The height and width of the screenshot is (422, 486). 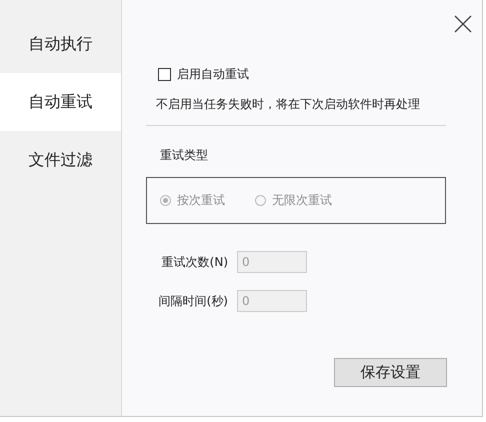 What do you see at coordinates (463, 24) in the screenshot?
I see `close-icon` at bounding box center [463, 24].